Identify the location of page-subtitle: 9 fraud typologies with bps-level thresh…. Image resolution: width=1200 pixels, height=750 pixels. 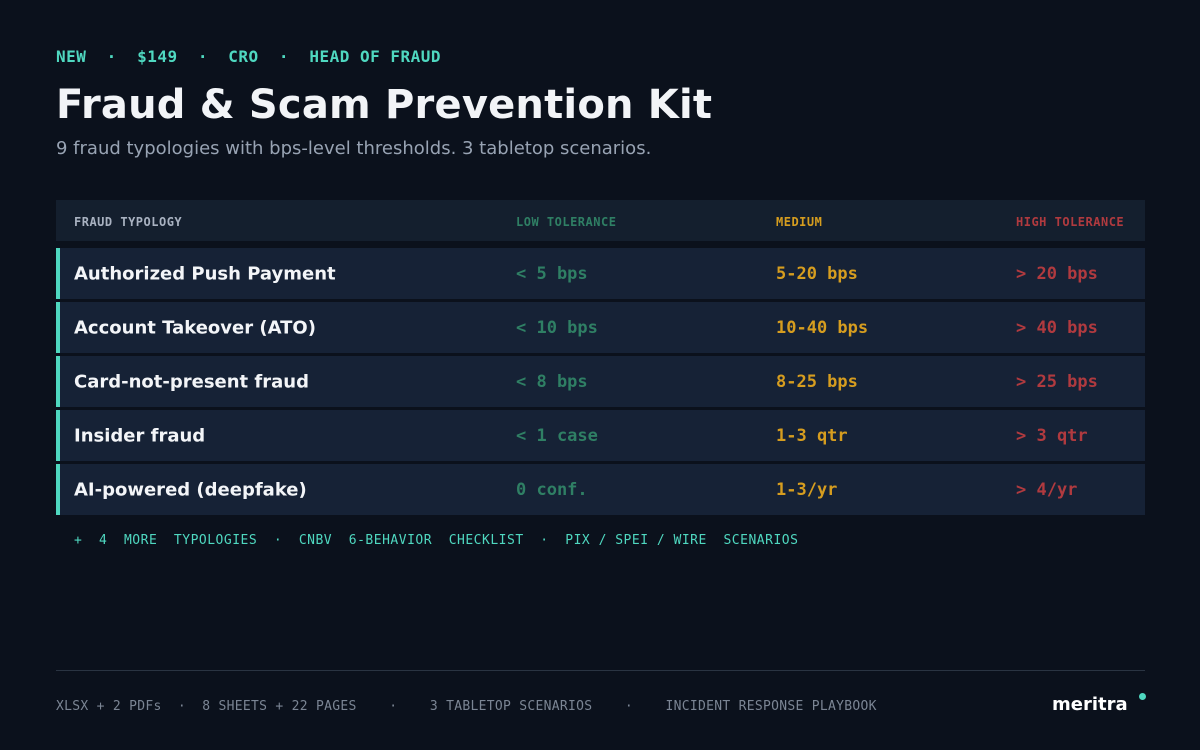
(354, 148).